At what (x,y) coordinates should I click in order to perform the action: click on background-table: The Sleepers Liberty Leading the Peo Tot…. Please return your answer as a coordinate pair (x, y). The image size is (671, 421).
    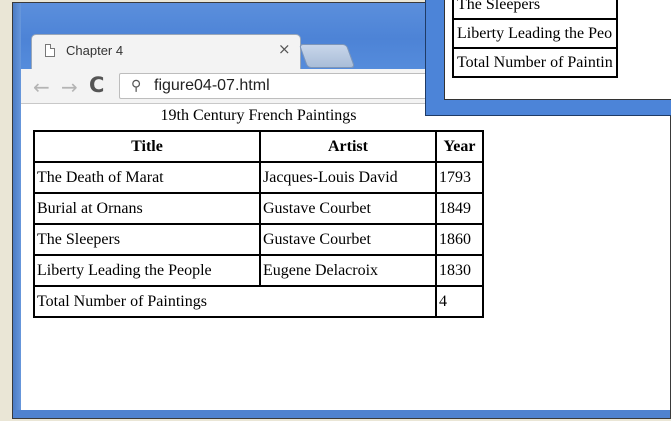
    Looking at the image, I should click on (535, 39).